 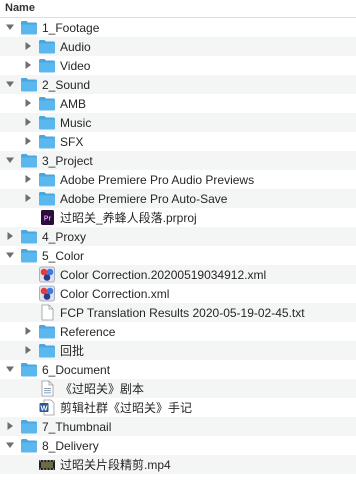 I want to click on text-file-icon, so click(x=47, y=312).